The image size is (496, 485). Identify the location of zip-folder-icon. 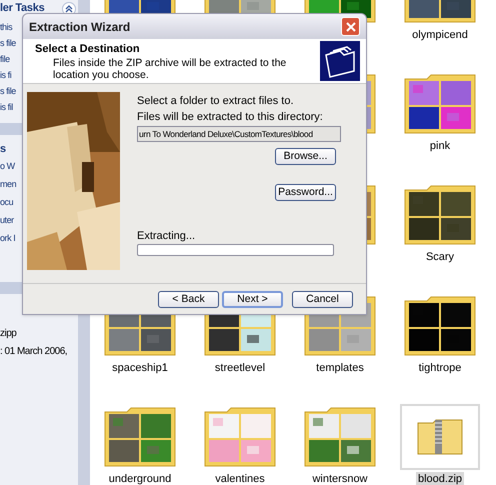
(440, 437).